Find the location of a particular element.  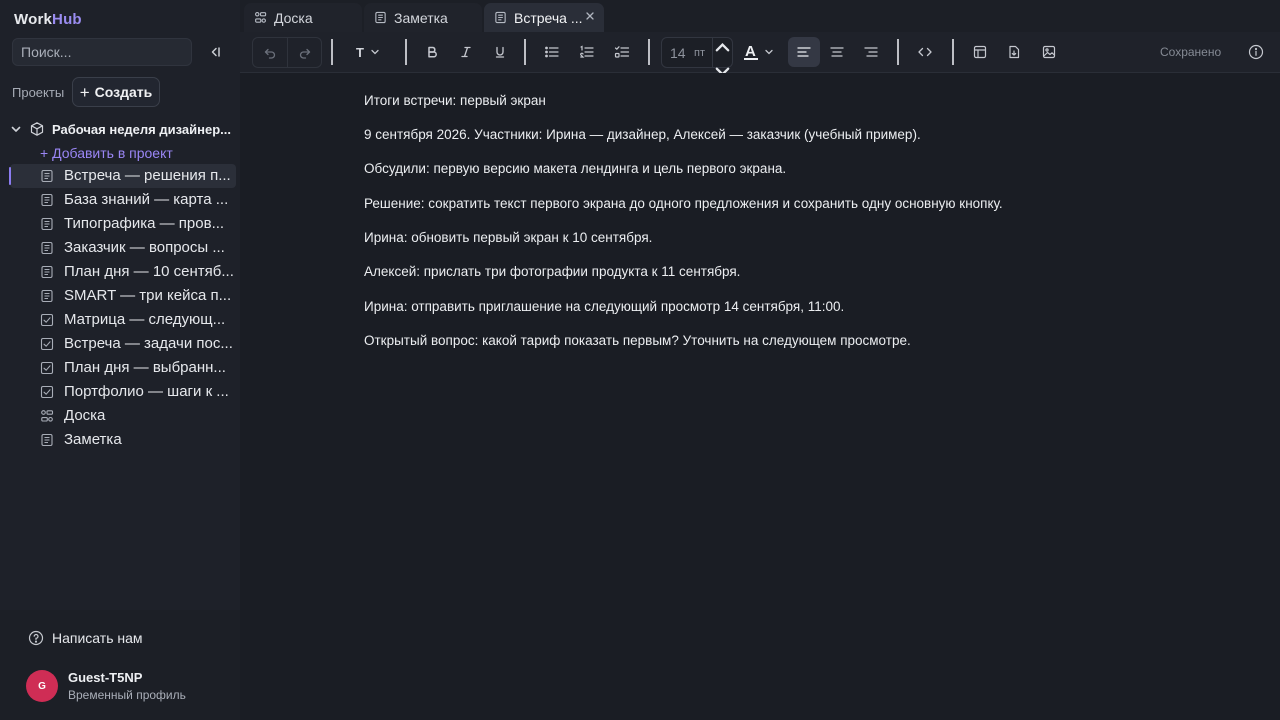

editor-line-title: Итоги встречи: первый экран is located at coordinates (455, 100).